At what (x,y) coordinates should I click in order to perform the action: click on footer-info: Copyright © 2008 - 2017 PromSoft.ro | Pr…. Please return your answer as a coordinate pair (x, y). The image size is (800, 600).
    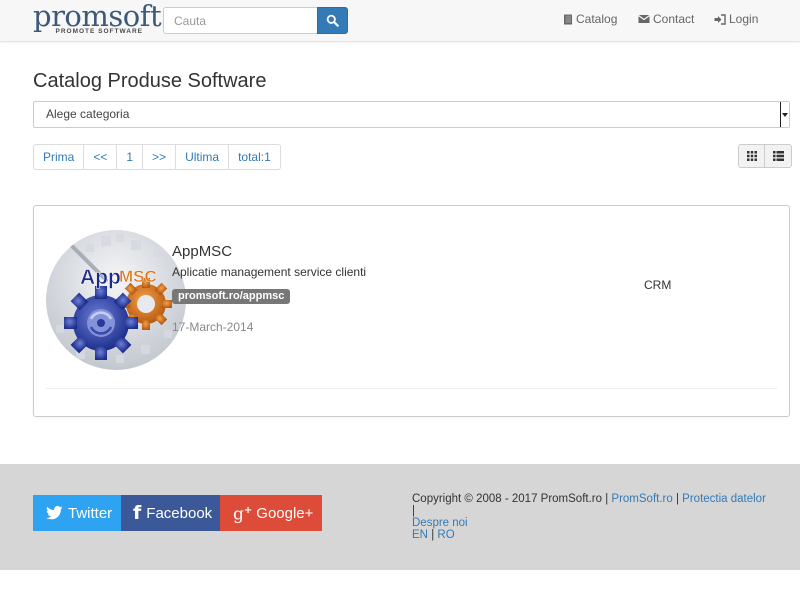
    Looking at the image, I should click on (592, 517).